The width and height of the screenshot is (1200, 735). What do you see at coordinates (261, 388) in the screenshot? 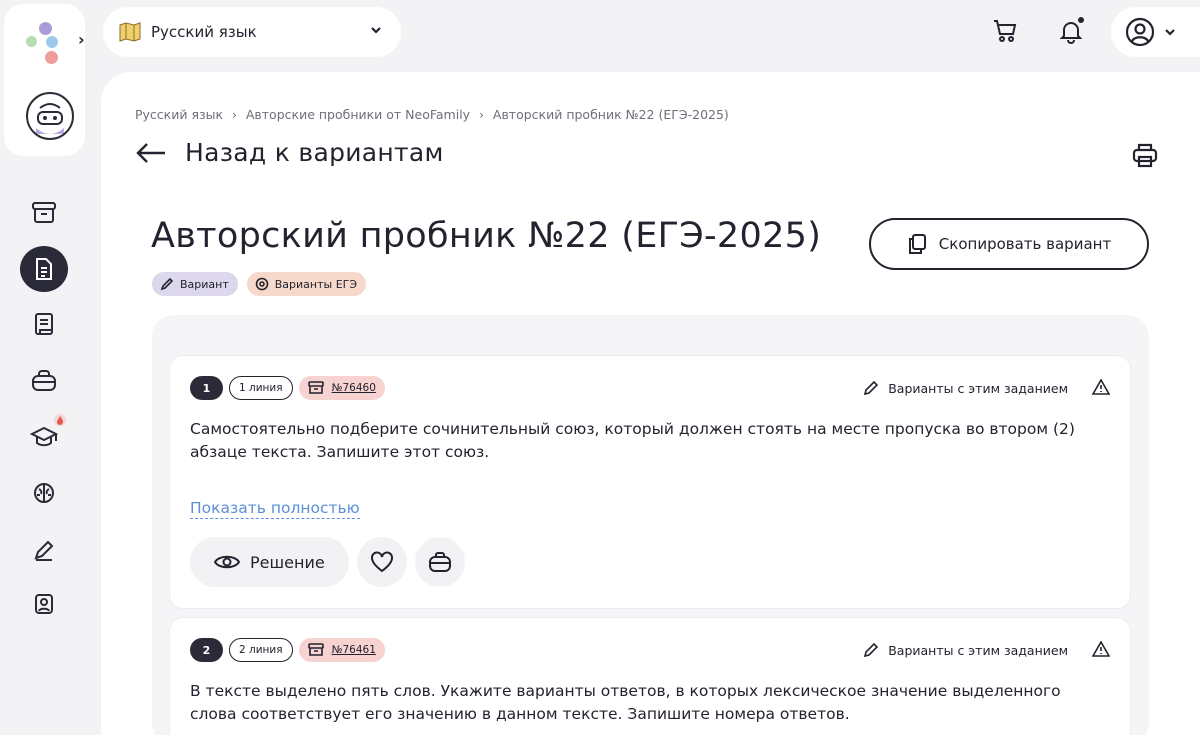
I see `task-line-badge: 1 линия` at bounding box center [261, 388].